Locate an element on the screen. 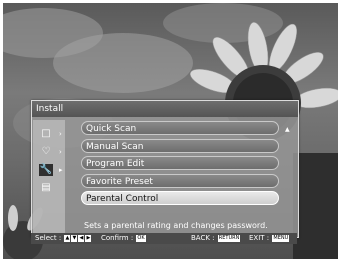 This screenshot has width=341, height=262. category-icon-column: □ › ♡ › 🔧 ▸ ▤ is located at coordinates (49, 177).